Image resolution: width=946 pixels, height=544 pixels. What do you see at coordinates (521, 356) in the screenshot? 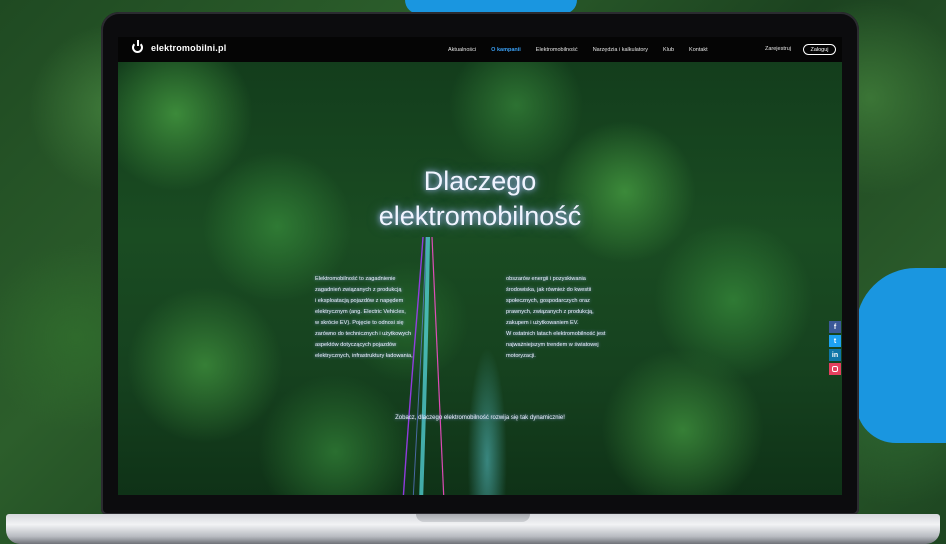
I see `text-line: motoryzacji.` at bounding box center [521, 356].